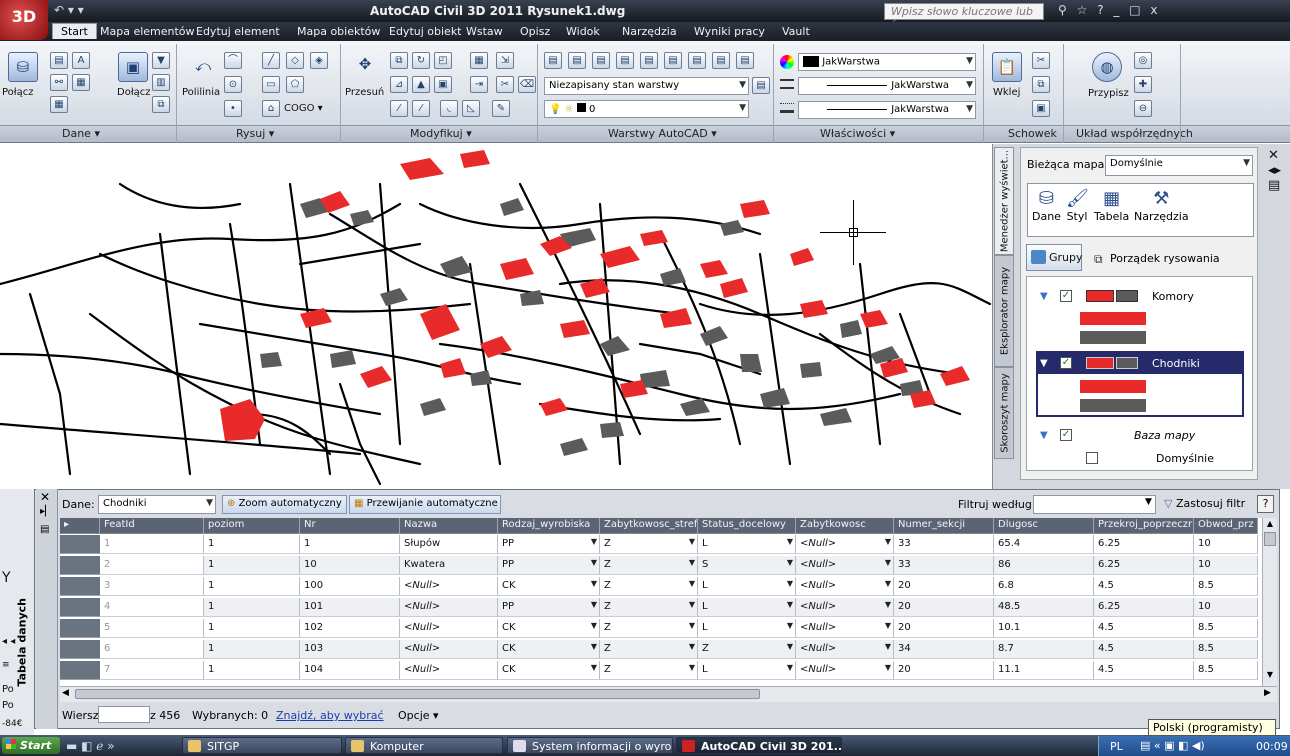  What do you see at coordinates (69, 10) in the screenshot?
I see `quick-access-toolbar: ↶ ▾ ▾` at bounding box center [69, 10].